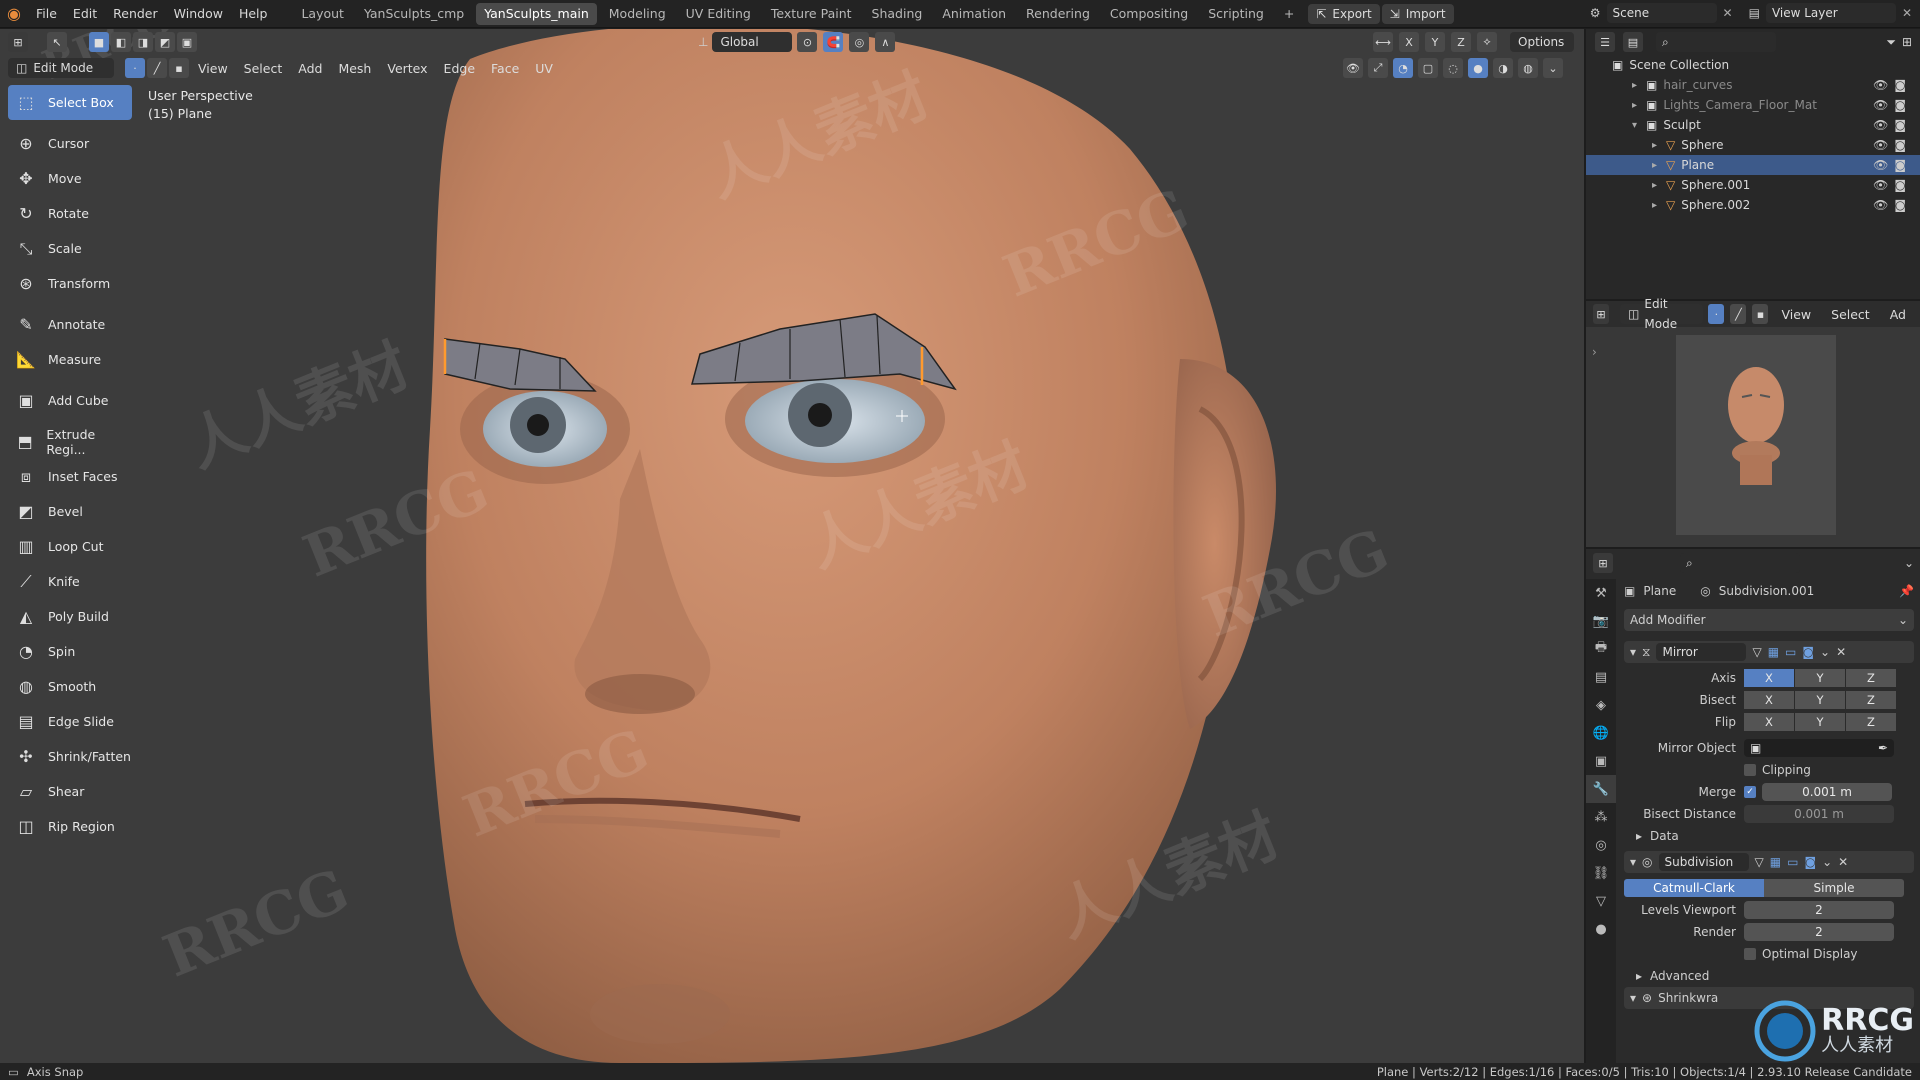 This screenshot has width=1920, height=1080. What do you see at coordinates (1830, 13) in the screenshot?
I see `view-layer-field: View Layer` at bounding box center [1830, 13].